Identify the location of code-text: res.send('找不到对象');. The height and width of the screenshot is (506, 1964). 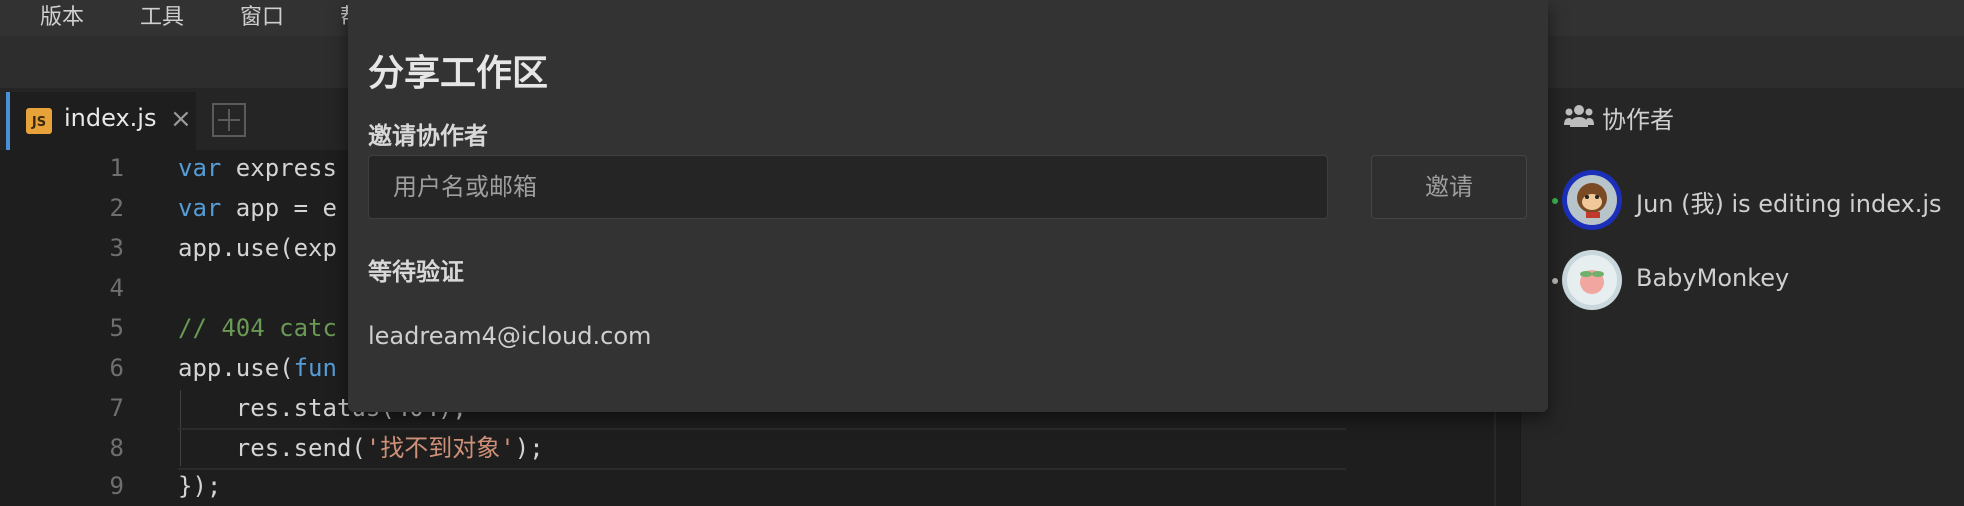
(361, 448).